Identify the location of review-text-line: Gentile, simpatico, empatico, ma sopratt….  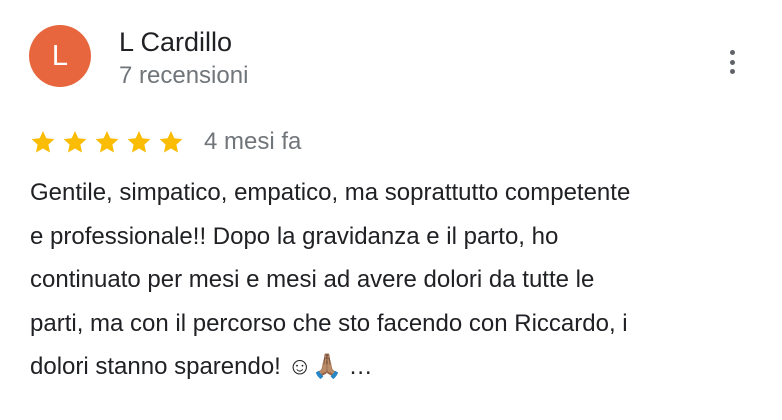
(330, 192).